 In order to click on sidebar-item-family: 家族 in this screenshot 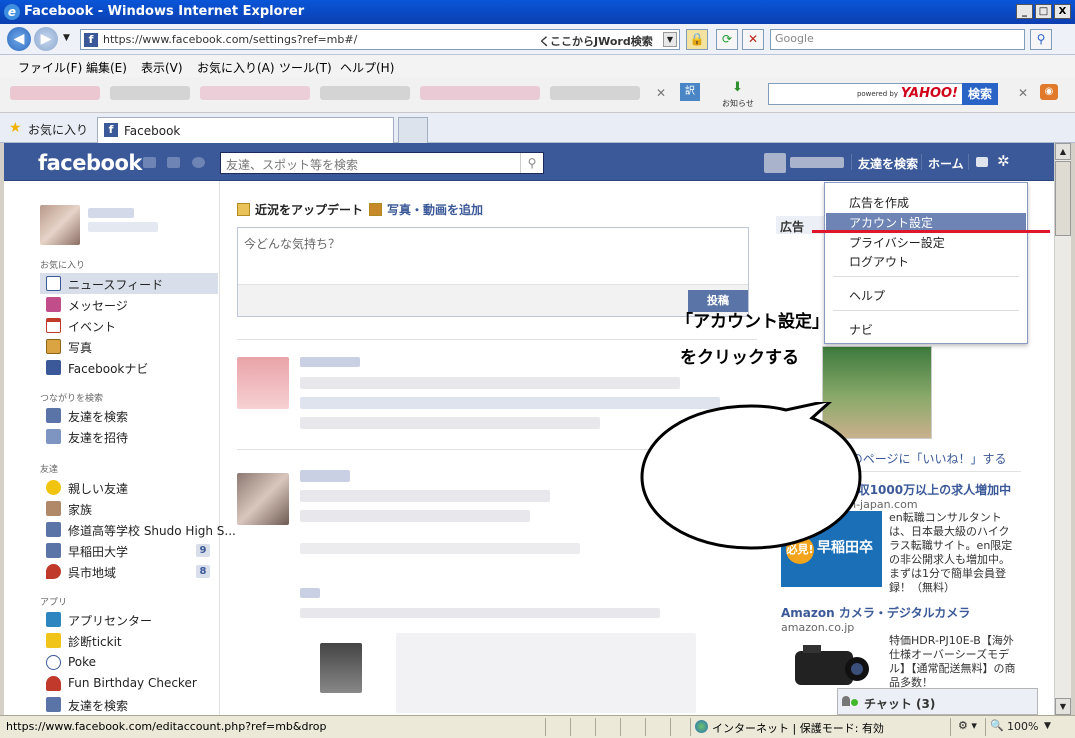, I will do `click(129, 508)`.